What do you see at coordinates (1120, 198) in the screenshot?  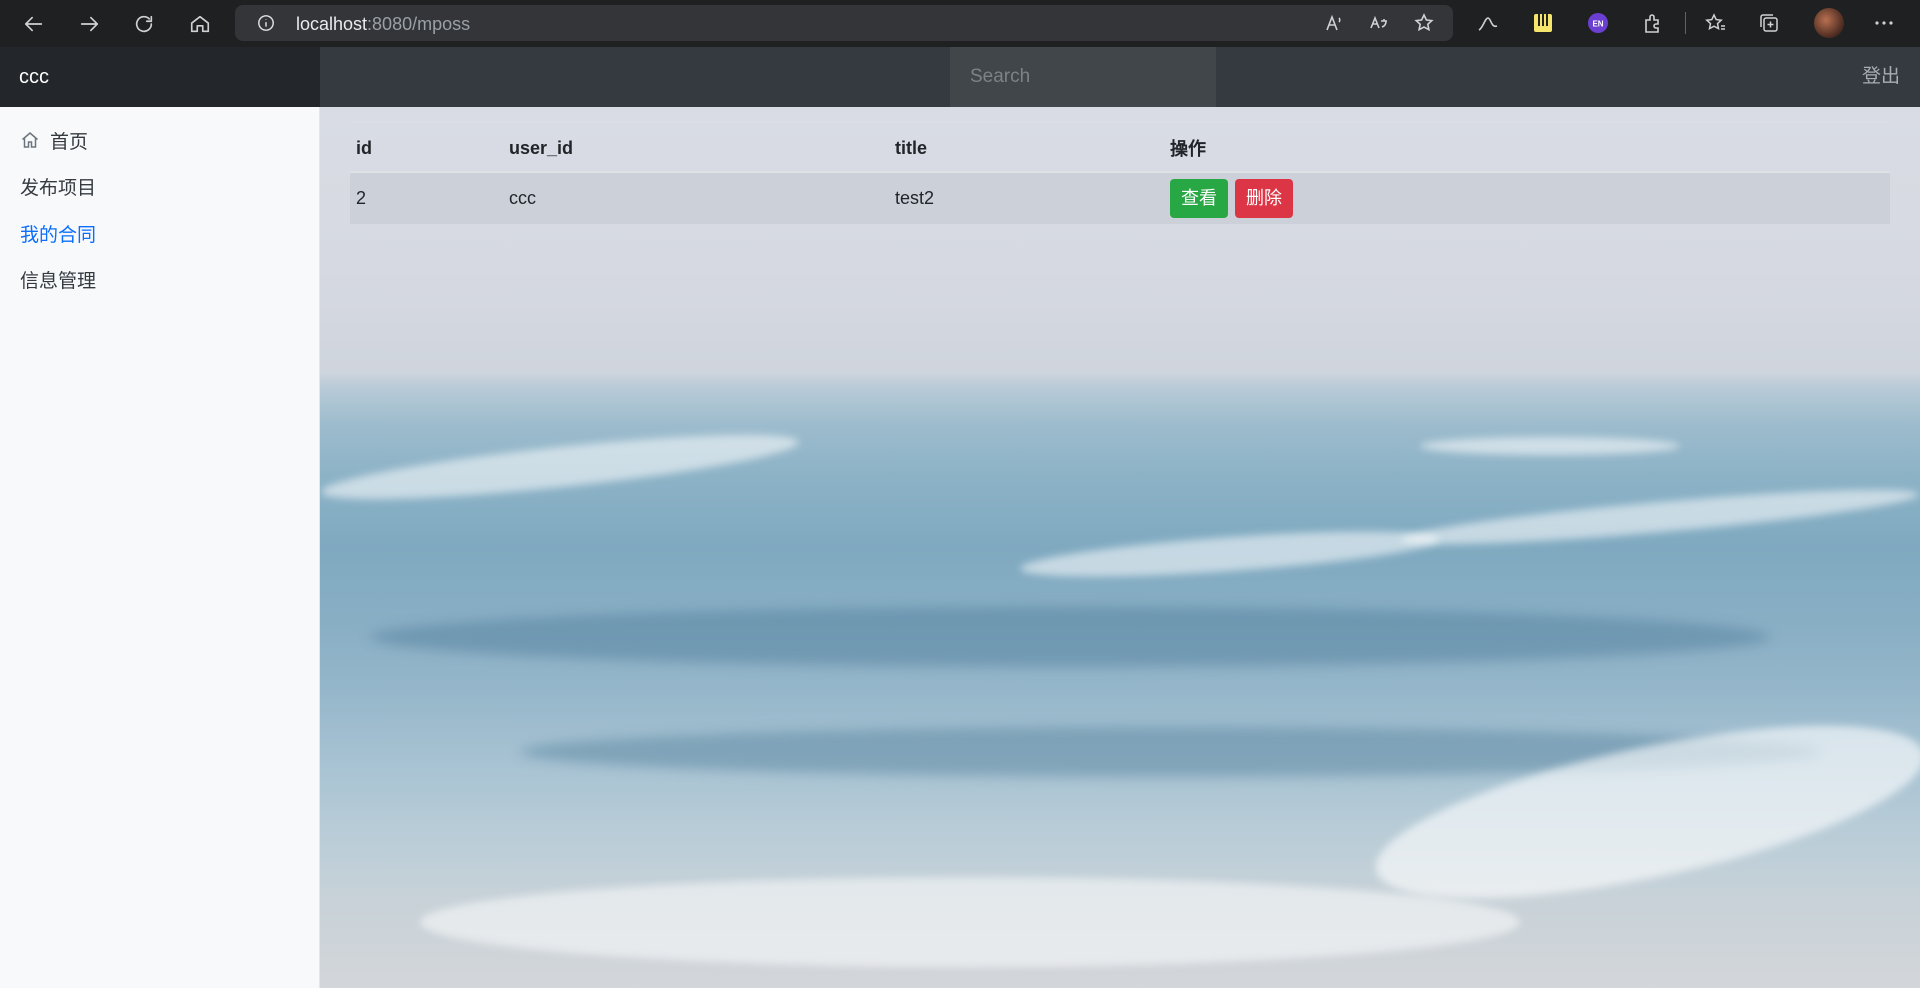 I see `table-row: 2 ccc test2 查看 删除` at bounding box center [1120, 198].